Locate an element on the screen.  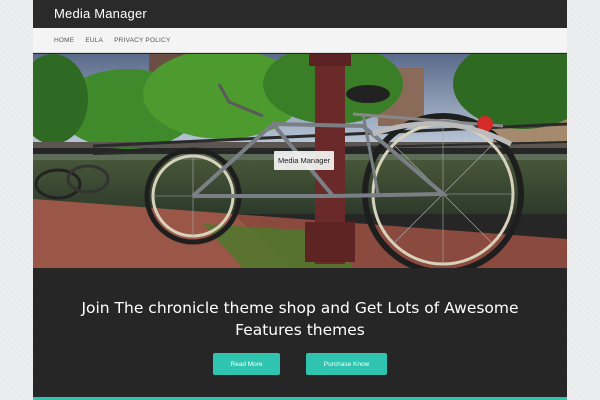
banner-headline-line-2: Features themes is located at coordinates (300, 330).